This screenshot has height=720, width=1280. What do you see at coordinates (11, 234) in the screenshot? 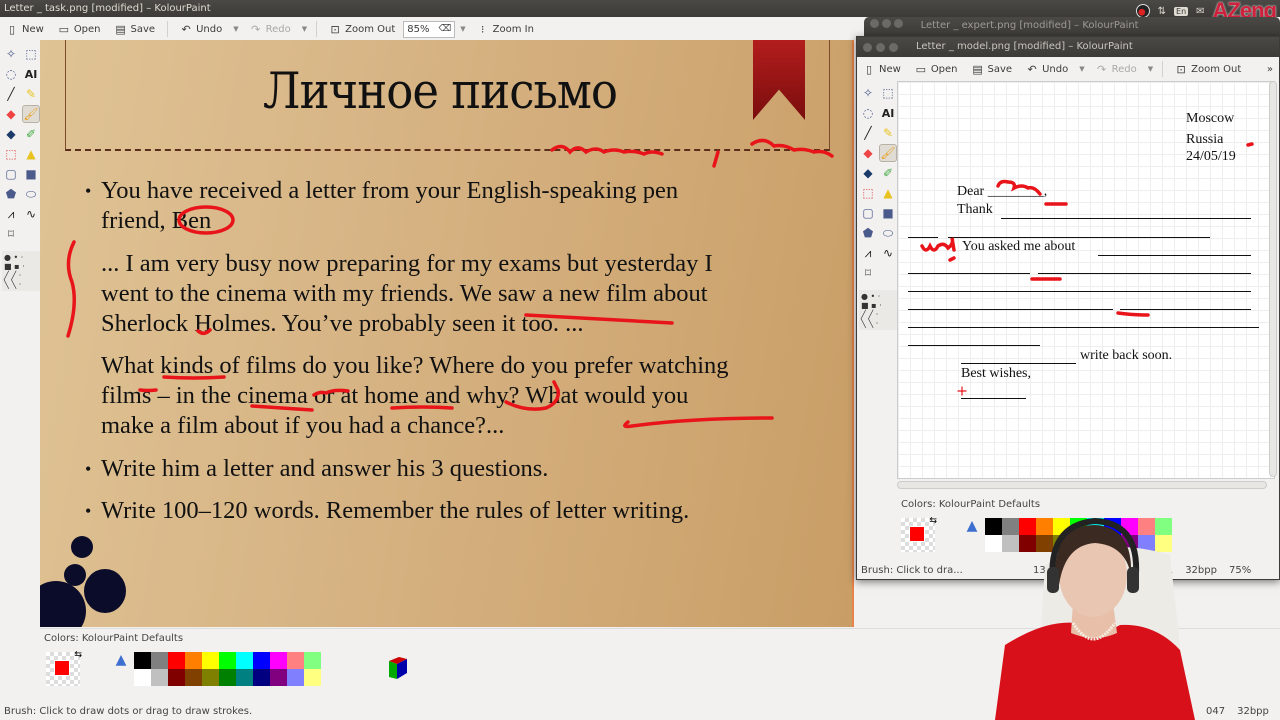
I see `autocrop-tool: ⌑` at bounding box center [11, 234].